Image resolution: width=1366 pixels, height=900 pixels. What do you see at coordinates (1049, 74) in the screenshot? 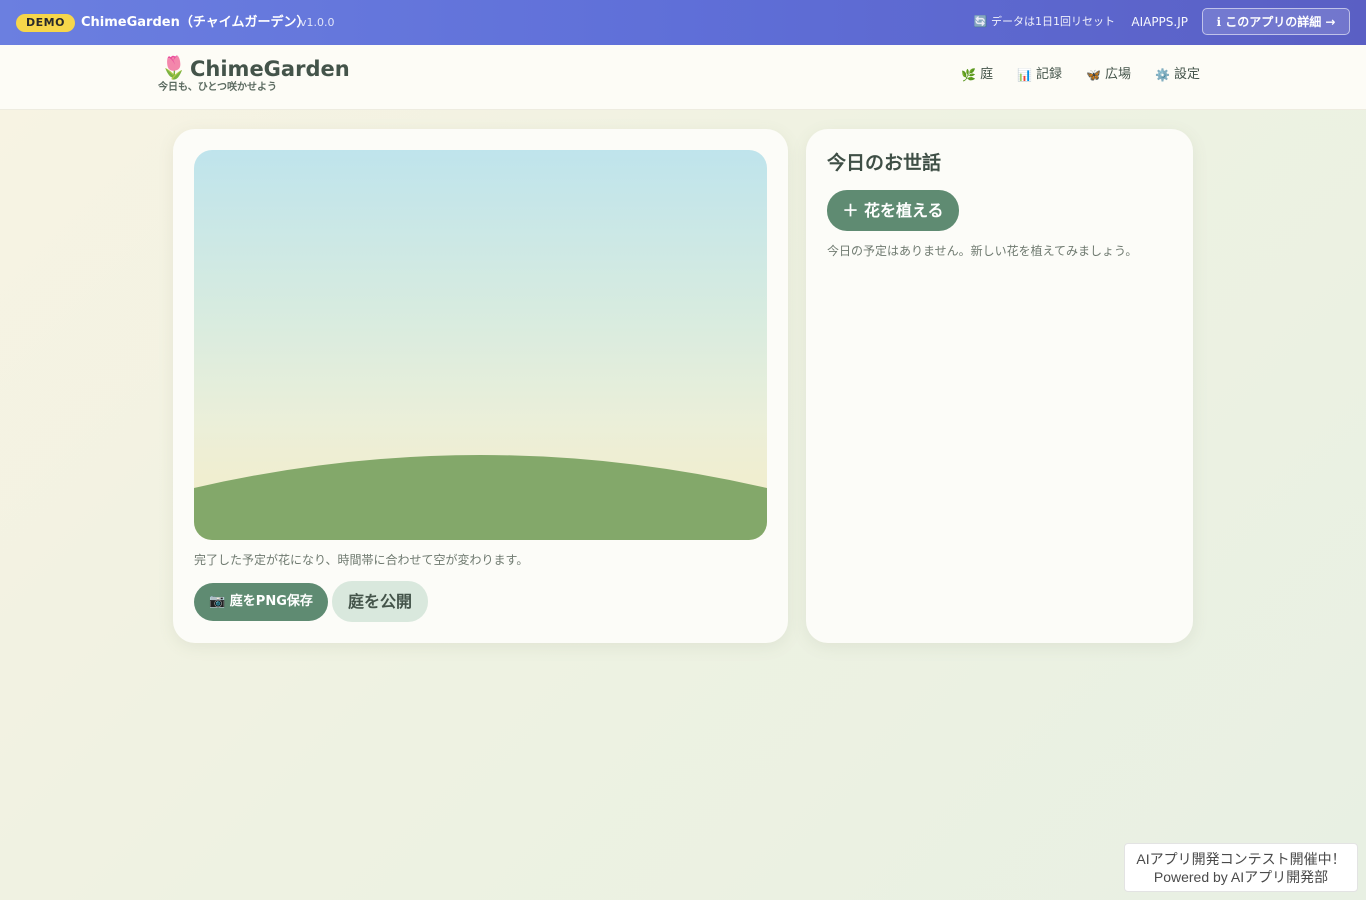
I see `nav-item-label: 記録` at bounding box center [1049, 74].